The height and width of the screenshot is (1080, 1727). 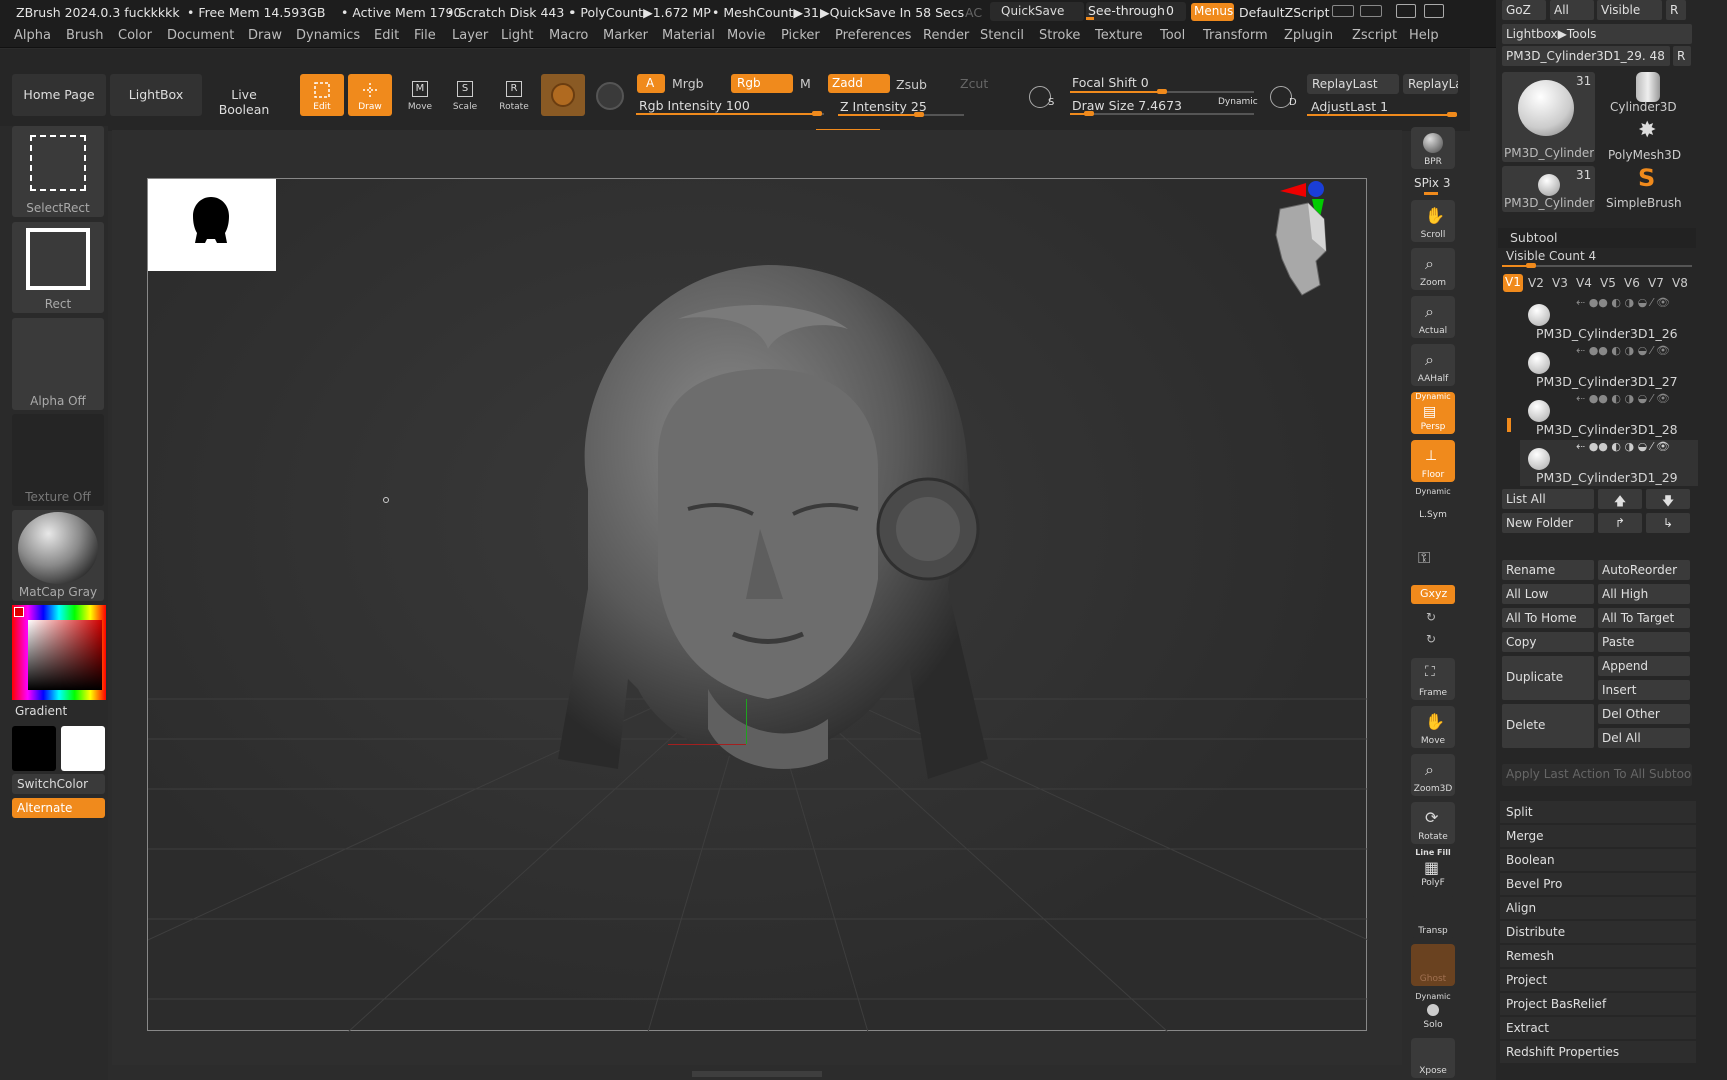 What do you see at coordinates (1620, 523) in the screenshot?
I see `folder-in-button: ↱` at bounding box center [1620, 523].